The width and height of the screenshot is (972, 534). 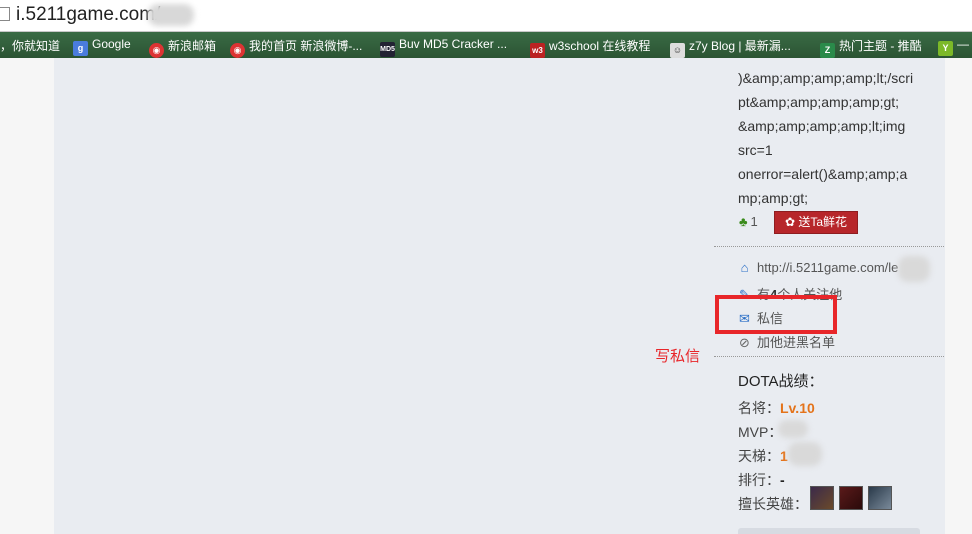 I want to click on ladder-row: 天梯：1, so click(x=763, y=456).